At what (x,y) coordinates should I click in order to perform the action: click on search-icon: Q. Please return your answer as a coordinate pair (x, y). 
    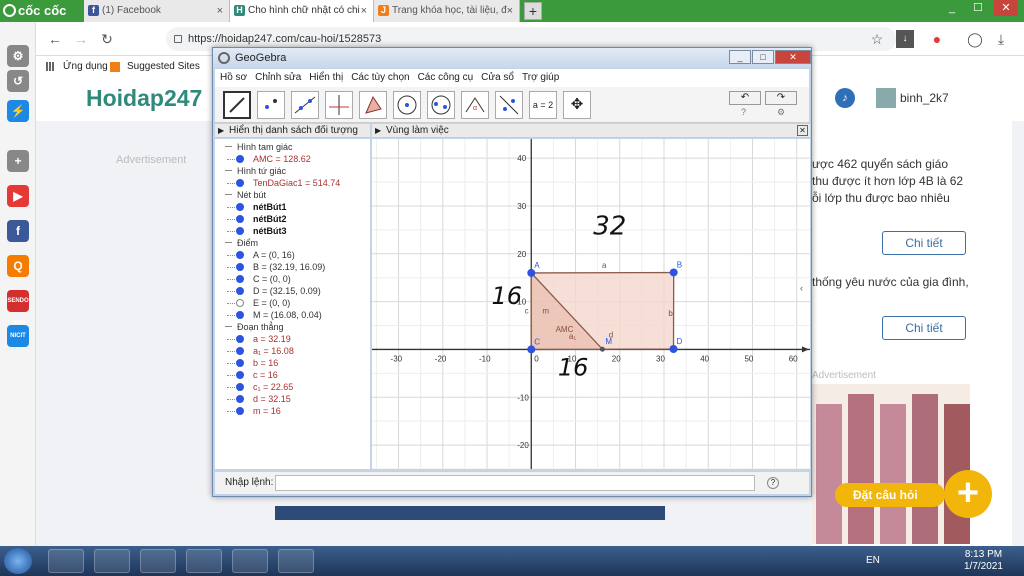
    Looking at the image, I should click on (18, 266).